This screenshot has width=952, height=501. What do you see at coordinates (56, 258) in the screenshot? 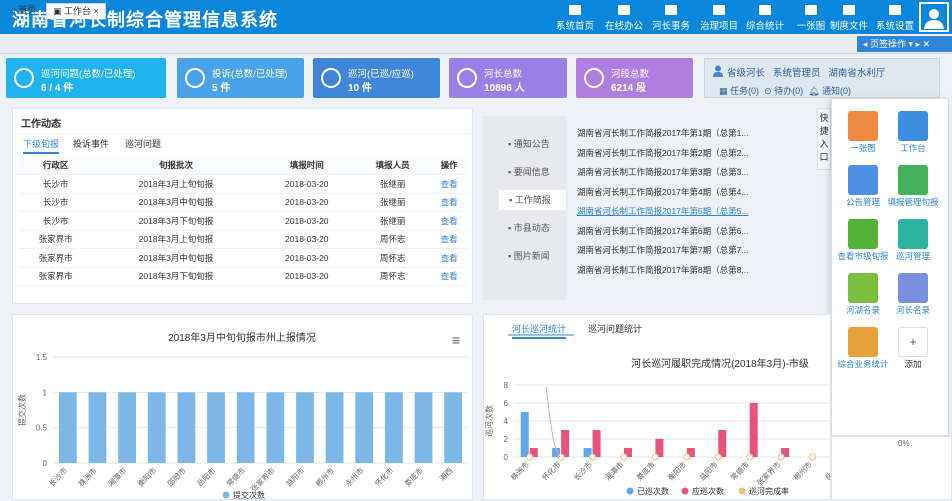
I see `table-cell: 张家界市` at bounding box center [56, 258].